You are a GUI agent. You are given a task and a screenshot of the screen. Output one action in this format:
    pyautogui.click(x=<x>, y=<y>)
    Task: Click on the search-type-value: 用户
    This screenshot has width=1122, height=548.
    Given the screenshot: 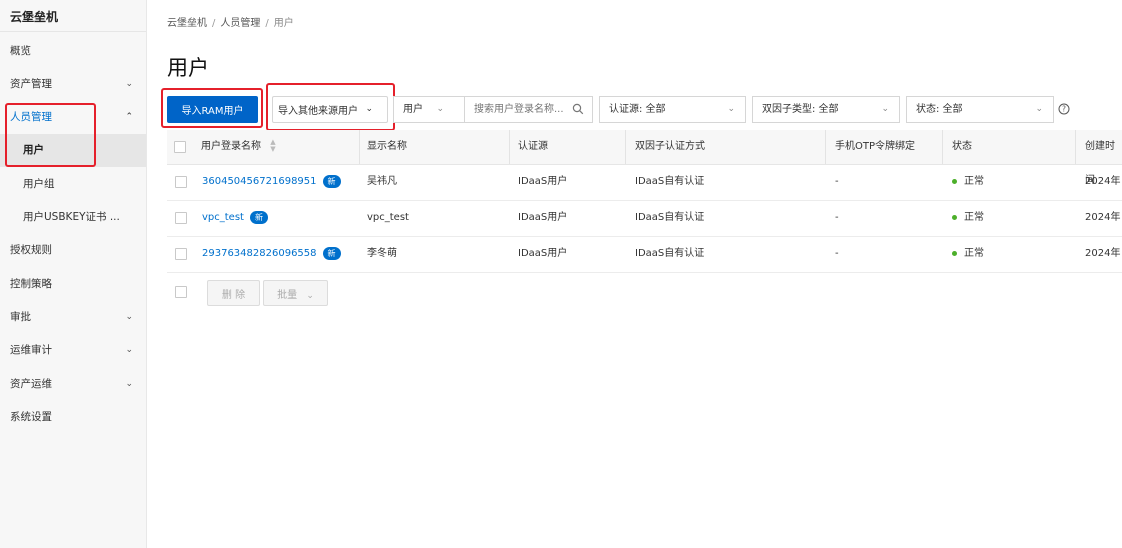 What is the action you would take?
    pyautogui.click(x=413, y=109)
    